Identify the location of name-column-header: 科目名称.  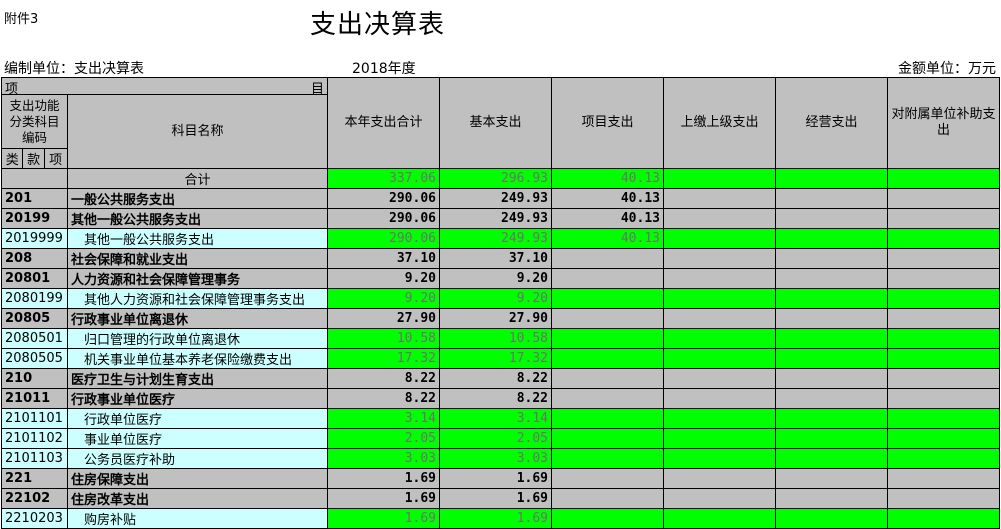
(197, 131).